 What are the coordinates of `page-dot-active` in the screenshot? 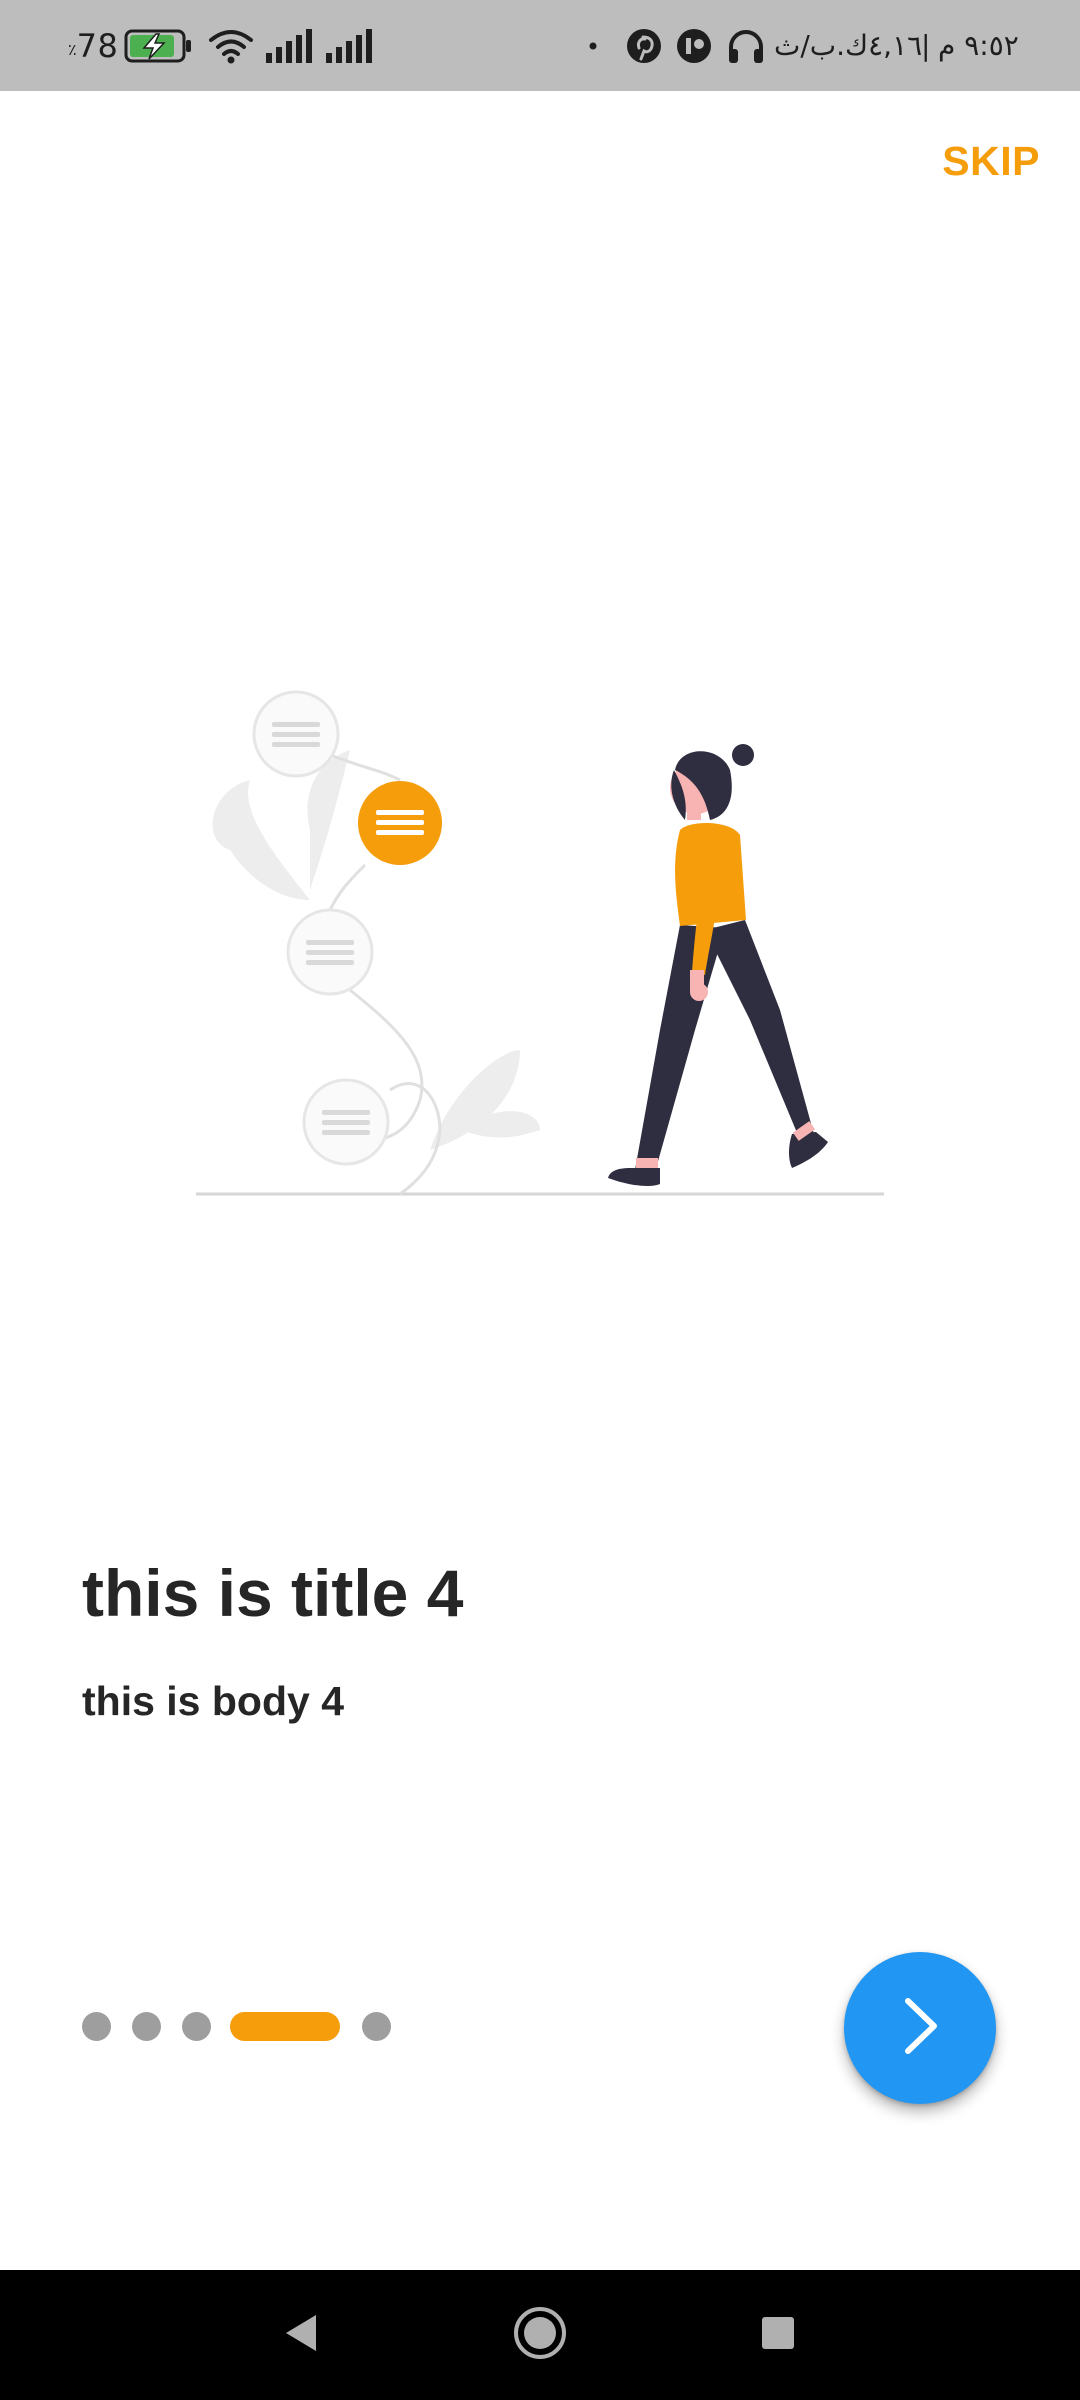 It's located at (285, 2026).